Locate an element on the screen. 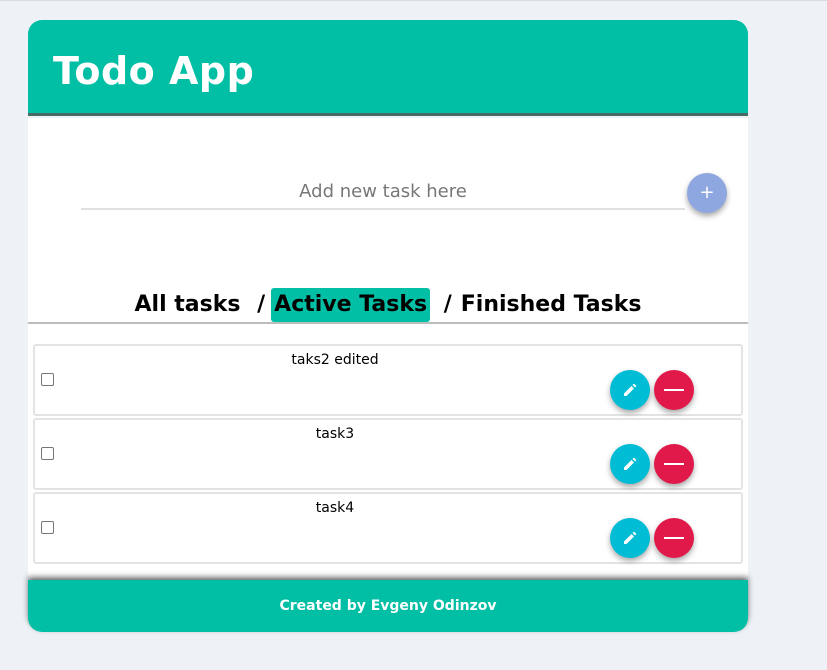 The height and width of the screenshot is (670, 827). filter-tabs: All tasks / Active Tasks / Finished Tasks is located at coordinates (388, 306).